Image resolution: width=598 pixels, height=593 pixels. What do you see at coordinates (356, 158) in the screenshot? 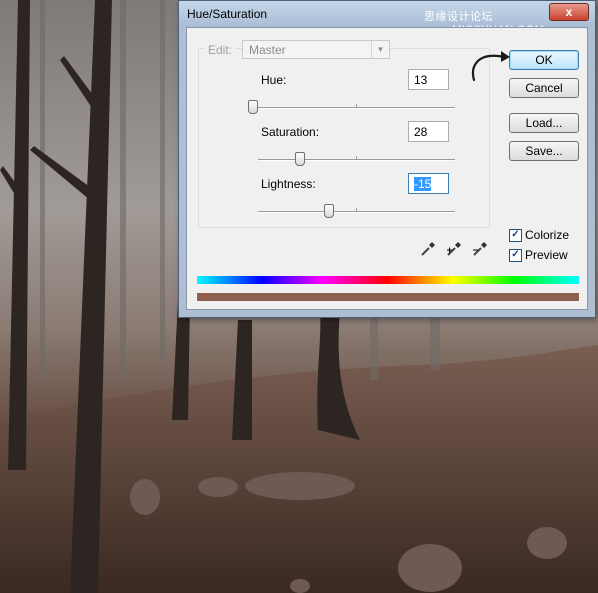
I see `saturation-slider-track` at bounding box center [356, 158].